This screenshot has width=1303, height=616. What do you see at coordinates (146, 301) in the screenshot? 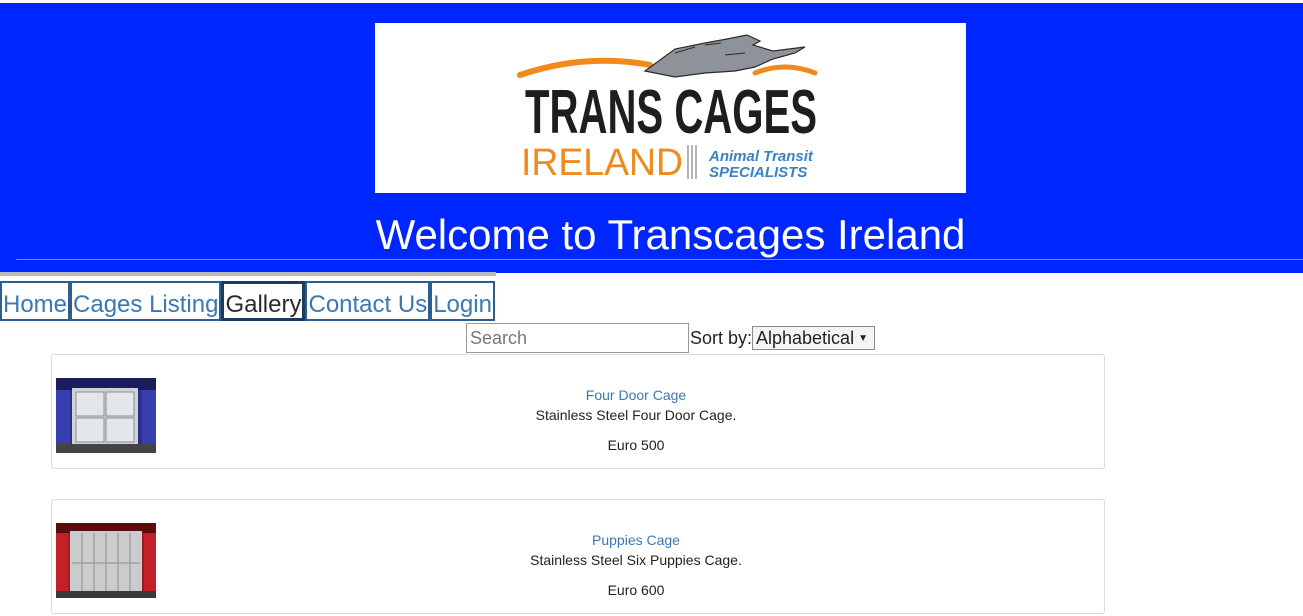
I see `nav-cages-listing: Cages Listing` at bounding box center [146, 301].